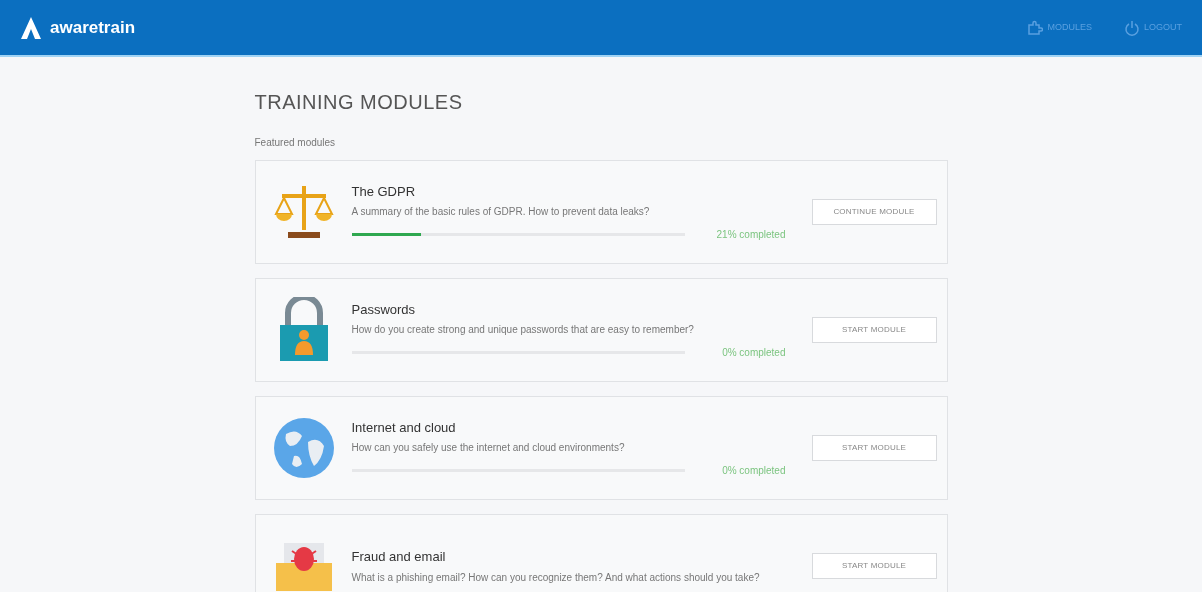 This screenshot has height=592, width=1202. What do you see at coordinates (31, 27) in the screenshot?
I see `logo-icon` at bounding box center [31, 27].